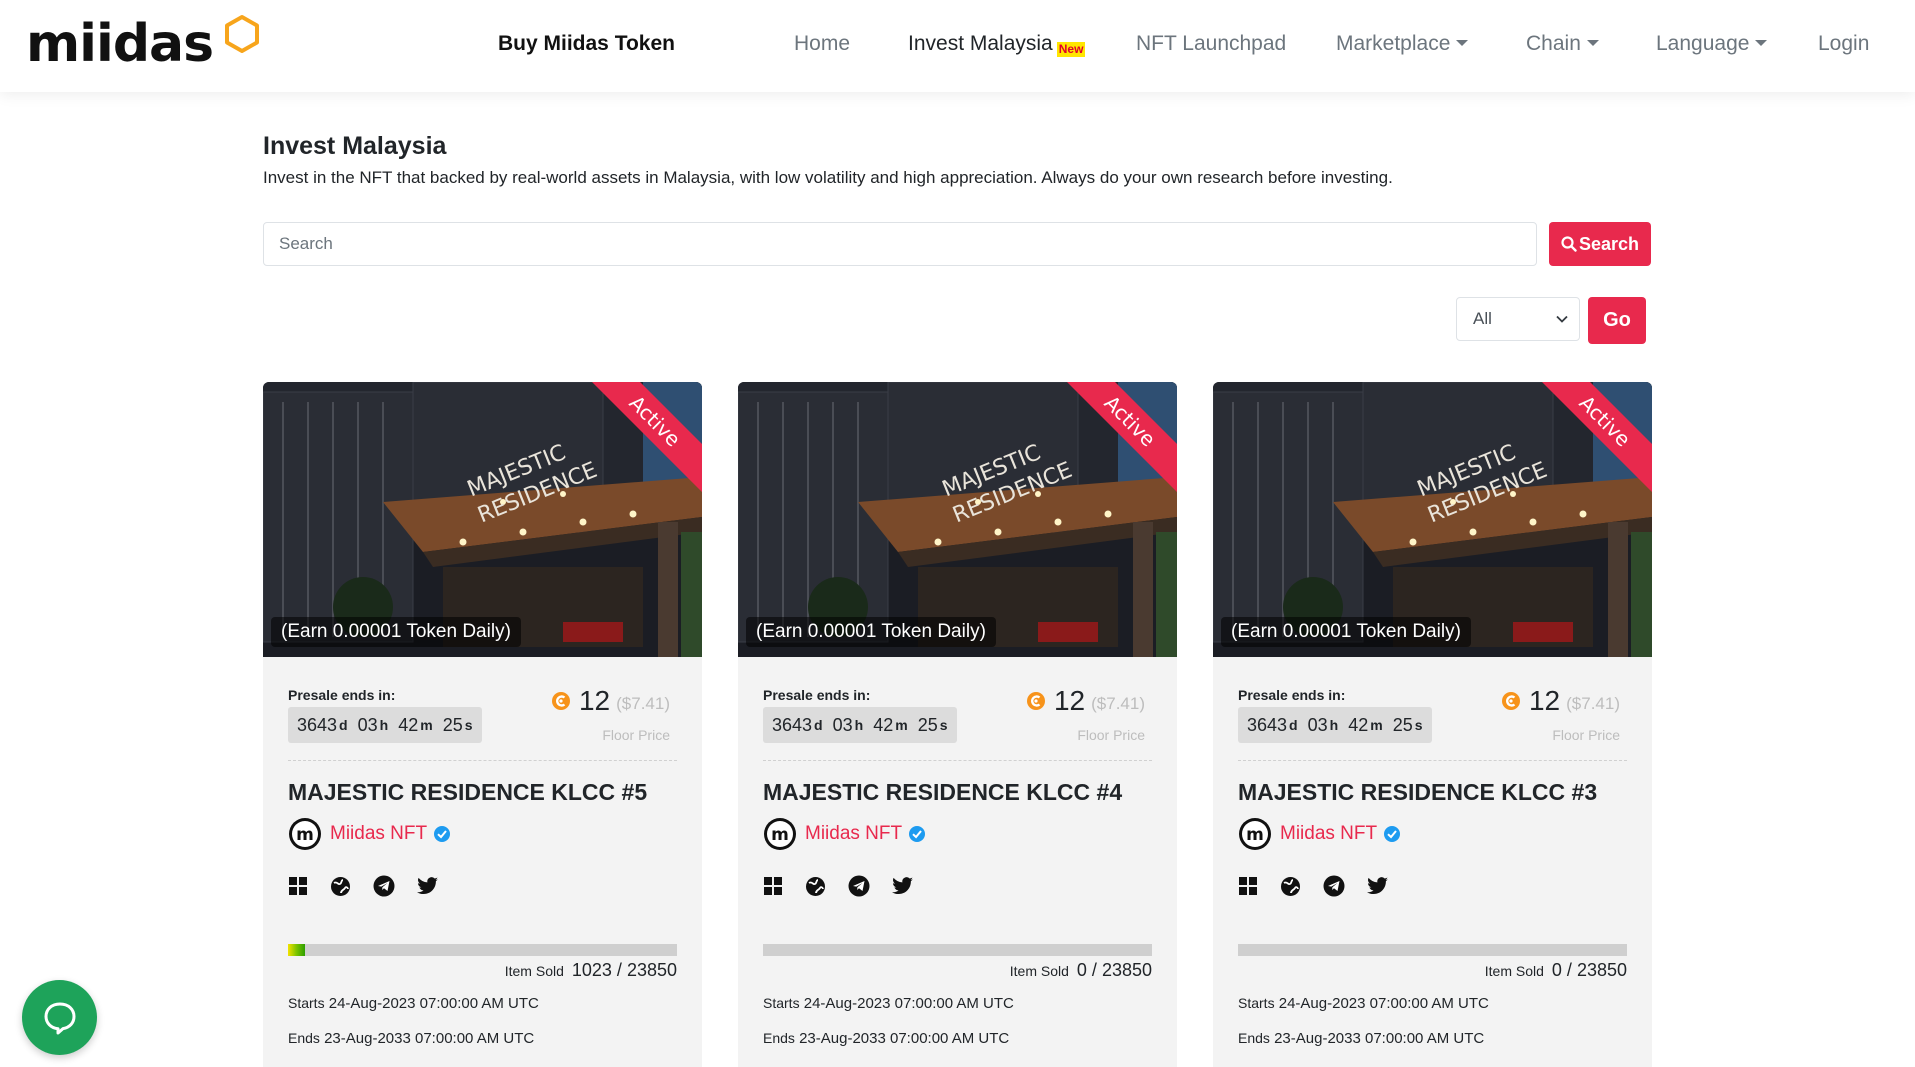 The image size is (1915, 1067). What do you see at coordinates (1562, 319) in the screenshot?
I see `chevron-down-icon` at bounding box center [1562, 319].